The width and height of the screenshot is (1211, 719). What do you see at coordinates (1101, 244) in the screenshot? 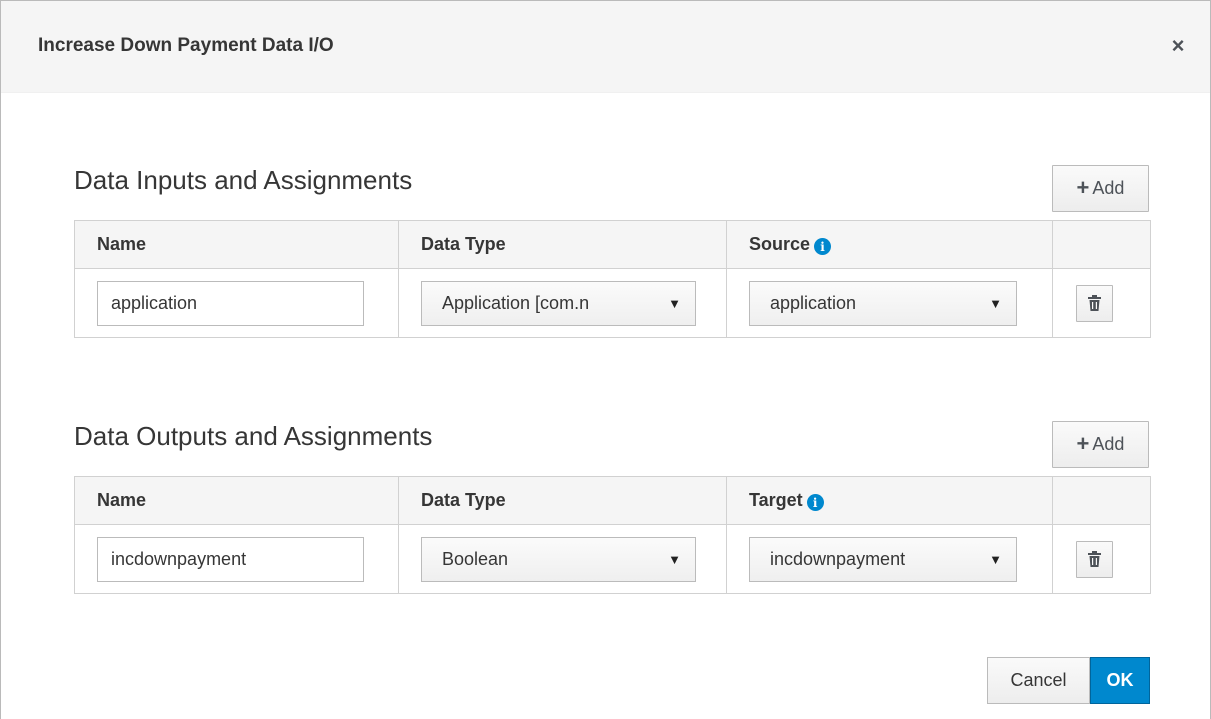
I see `inputs-header-actions` at bounding box center [1101, 244].